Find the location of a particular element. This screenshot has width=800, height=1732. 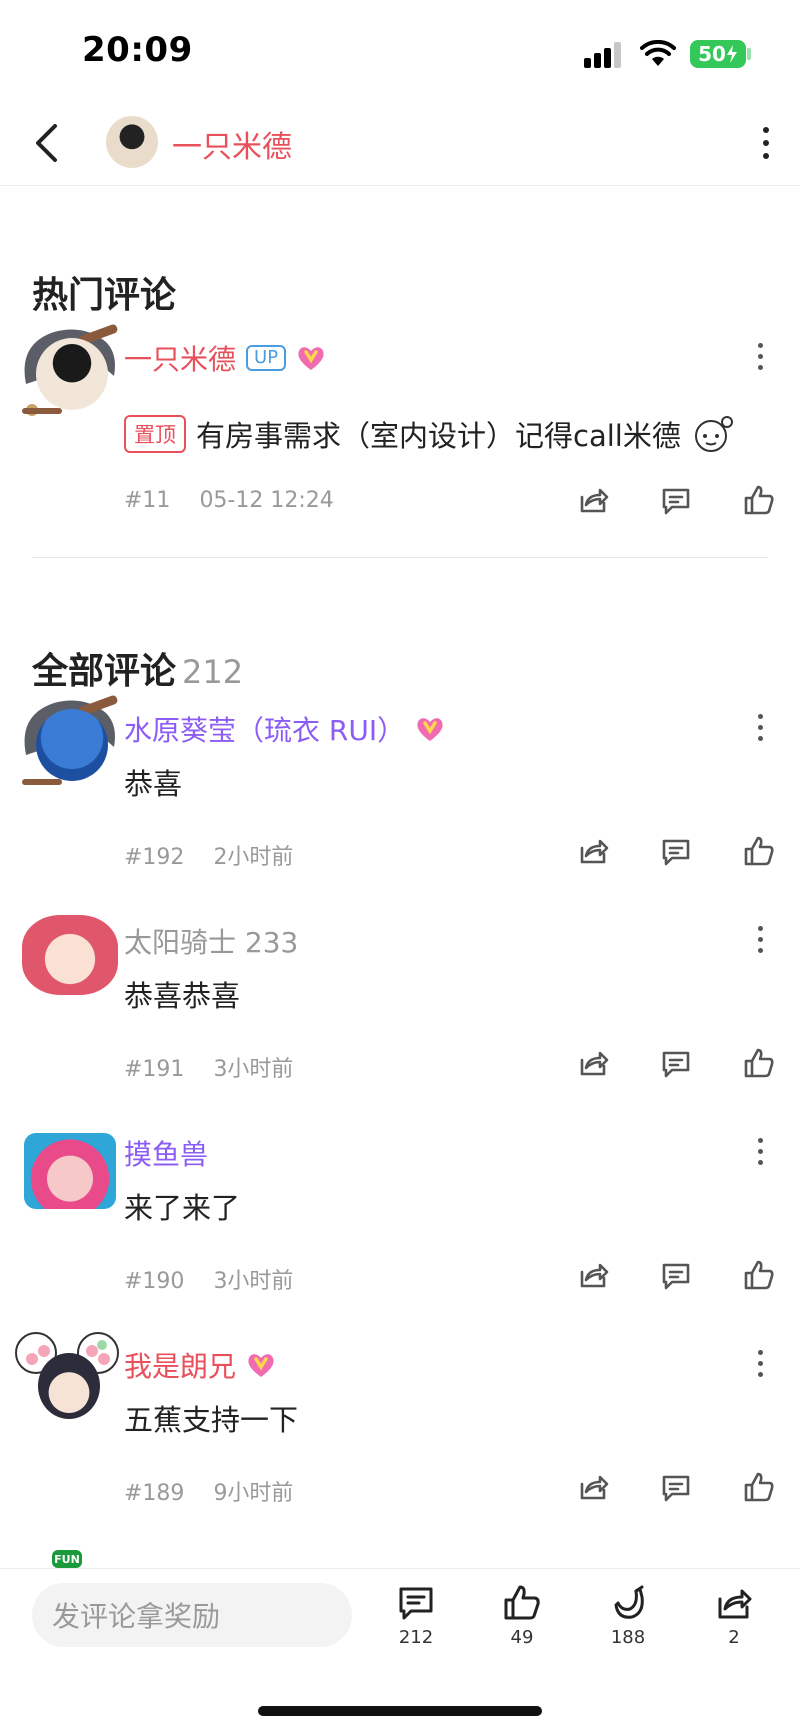

comment-author: 水原葵莹（琉衣 RUI） is located at coordinates (264, 729).